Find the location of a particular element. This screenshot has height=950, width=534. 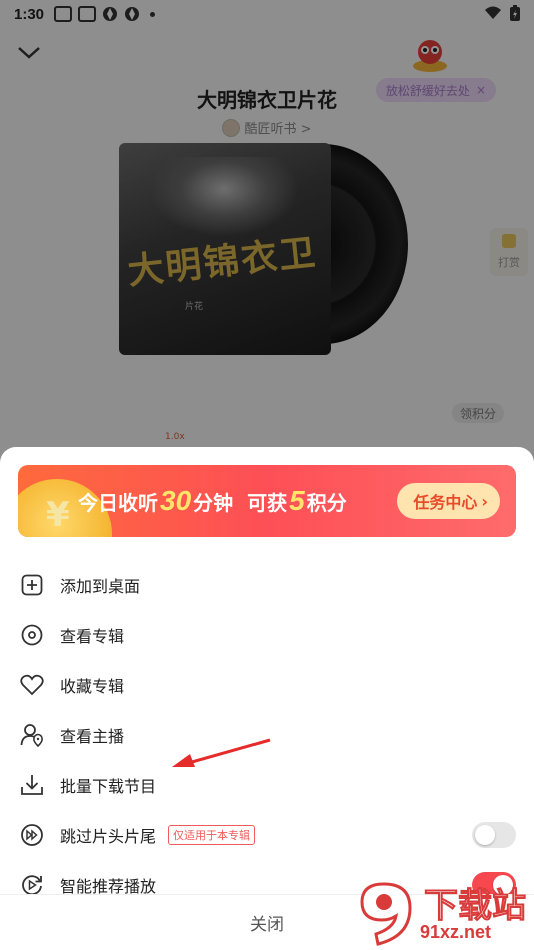

toggle-knob is located at coordinates (485, 835).